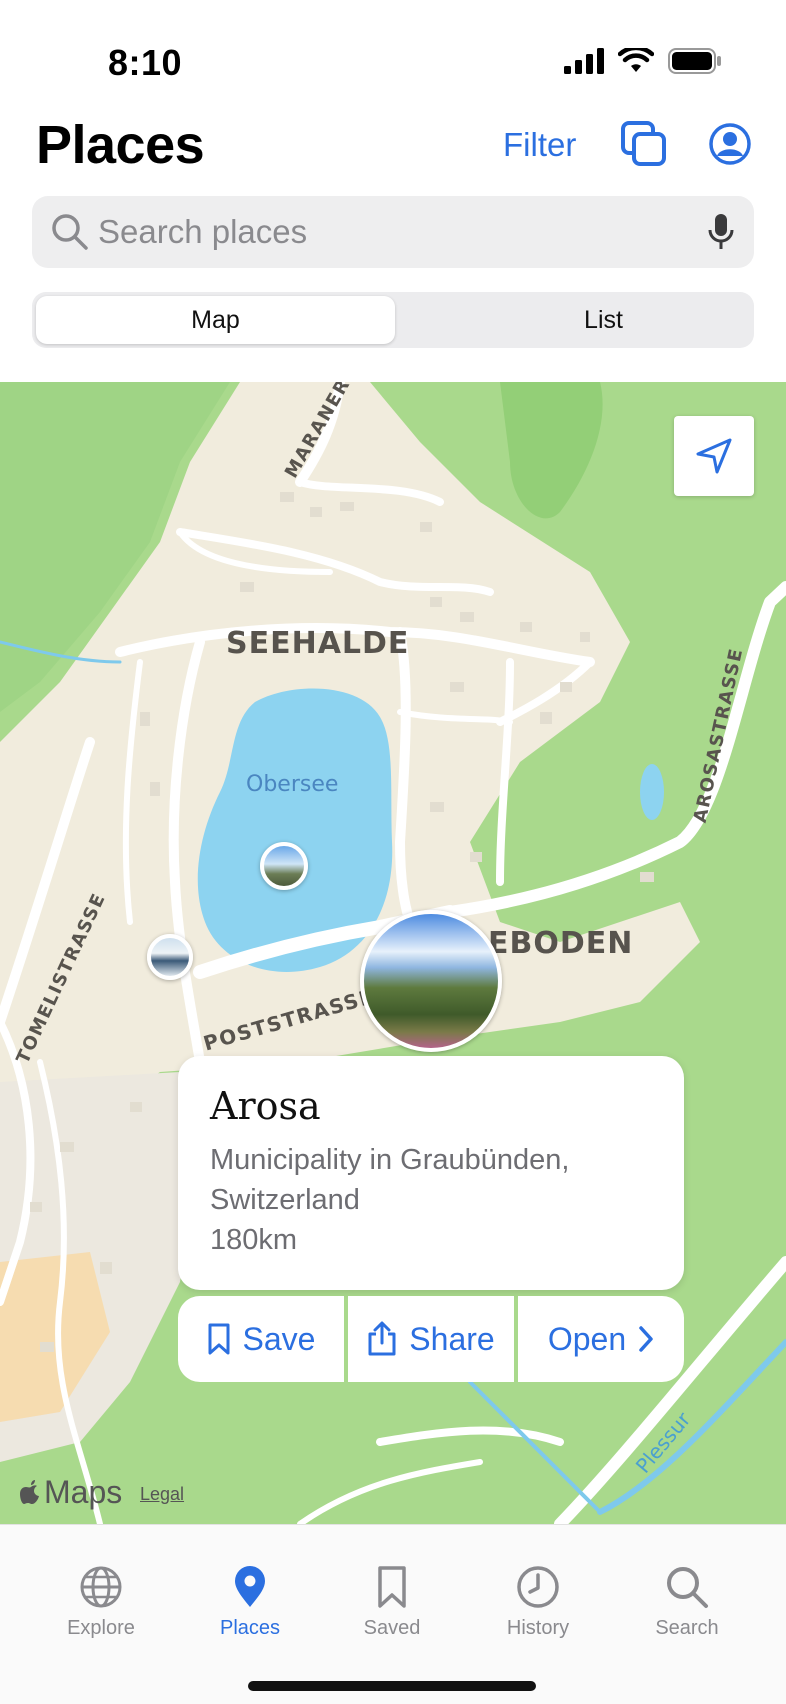  I want to click on tab-history: History, so click(538, 1602).